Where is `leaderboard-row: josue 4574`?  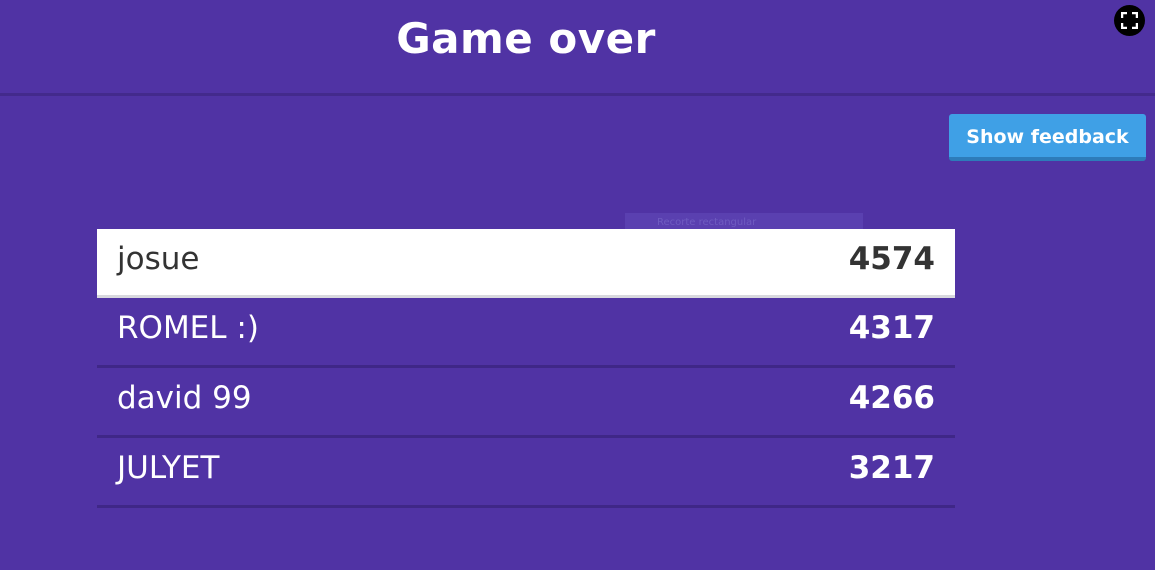 leaderboard-row: josue 4574 is located at coordinates (526, 263).